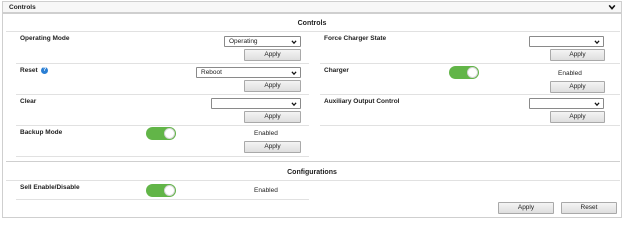 This screenshot has width=624, height=240. I want to click on charger-apply-button: Apply, so click(577, 87).